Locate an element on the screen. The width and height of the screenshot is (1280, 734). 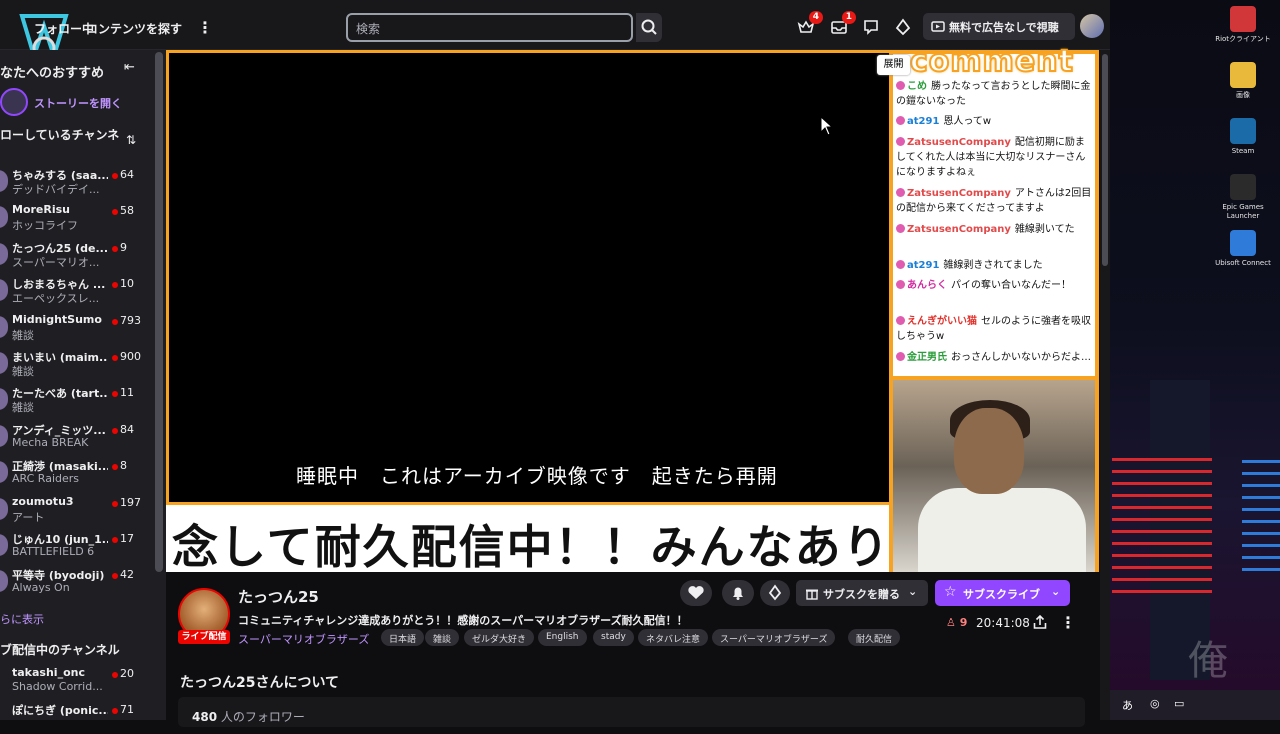
stream-tag: ゼルダ大好き is located at coordinates (499, 637).